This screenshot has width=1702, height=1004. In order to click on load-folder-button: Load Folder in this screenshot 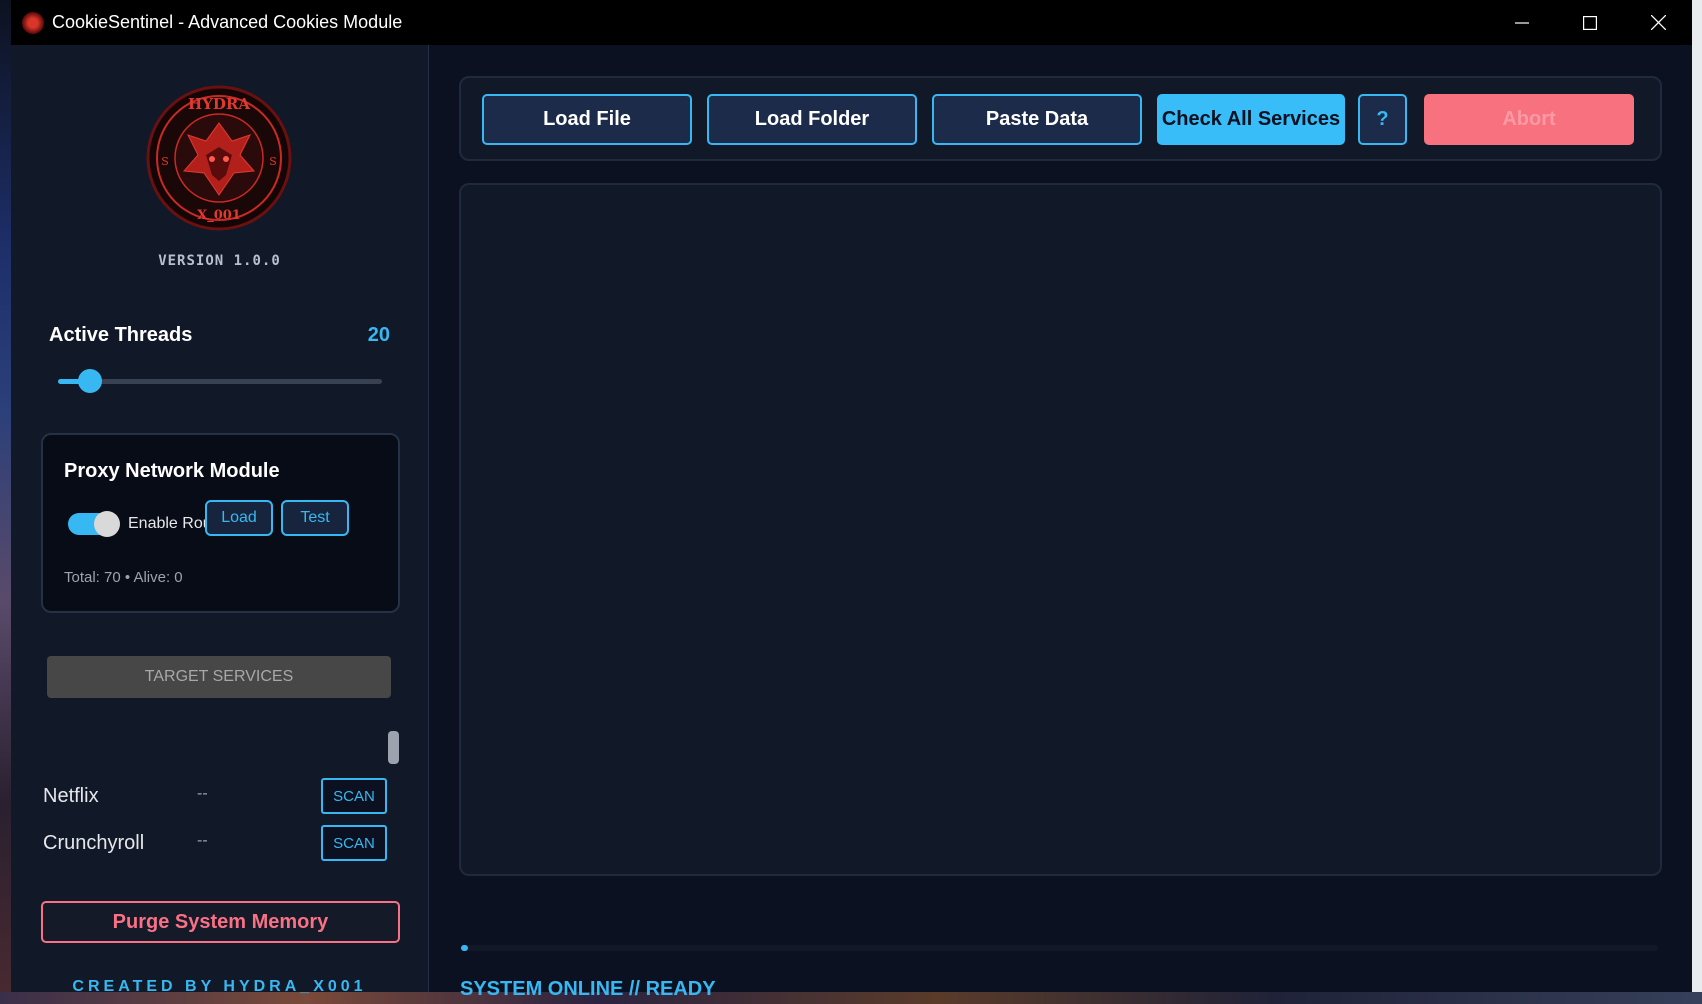, I will do `click(812, 119)`.